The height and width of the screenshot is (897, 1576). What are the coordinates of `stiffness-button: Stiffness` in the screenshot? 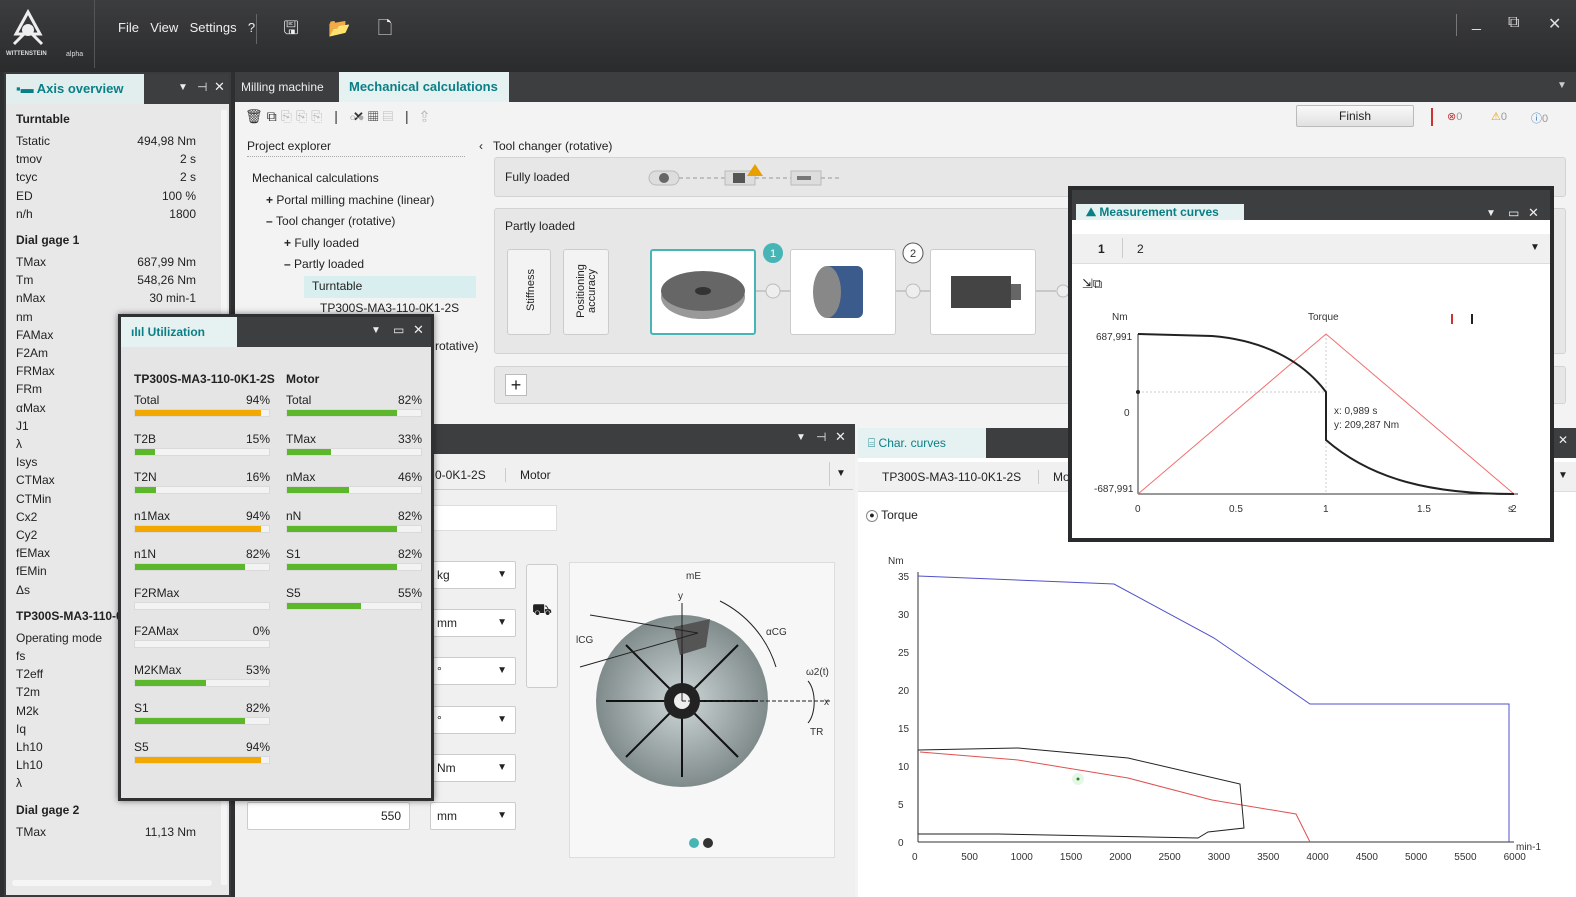 It's located at (529, 292).